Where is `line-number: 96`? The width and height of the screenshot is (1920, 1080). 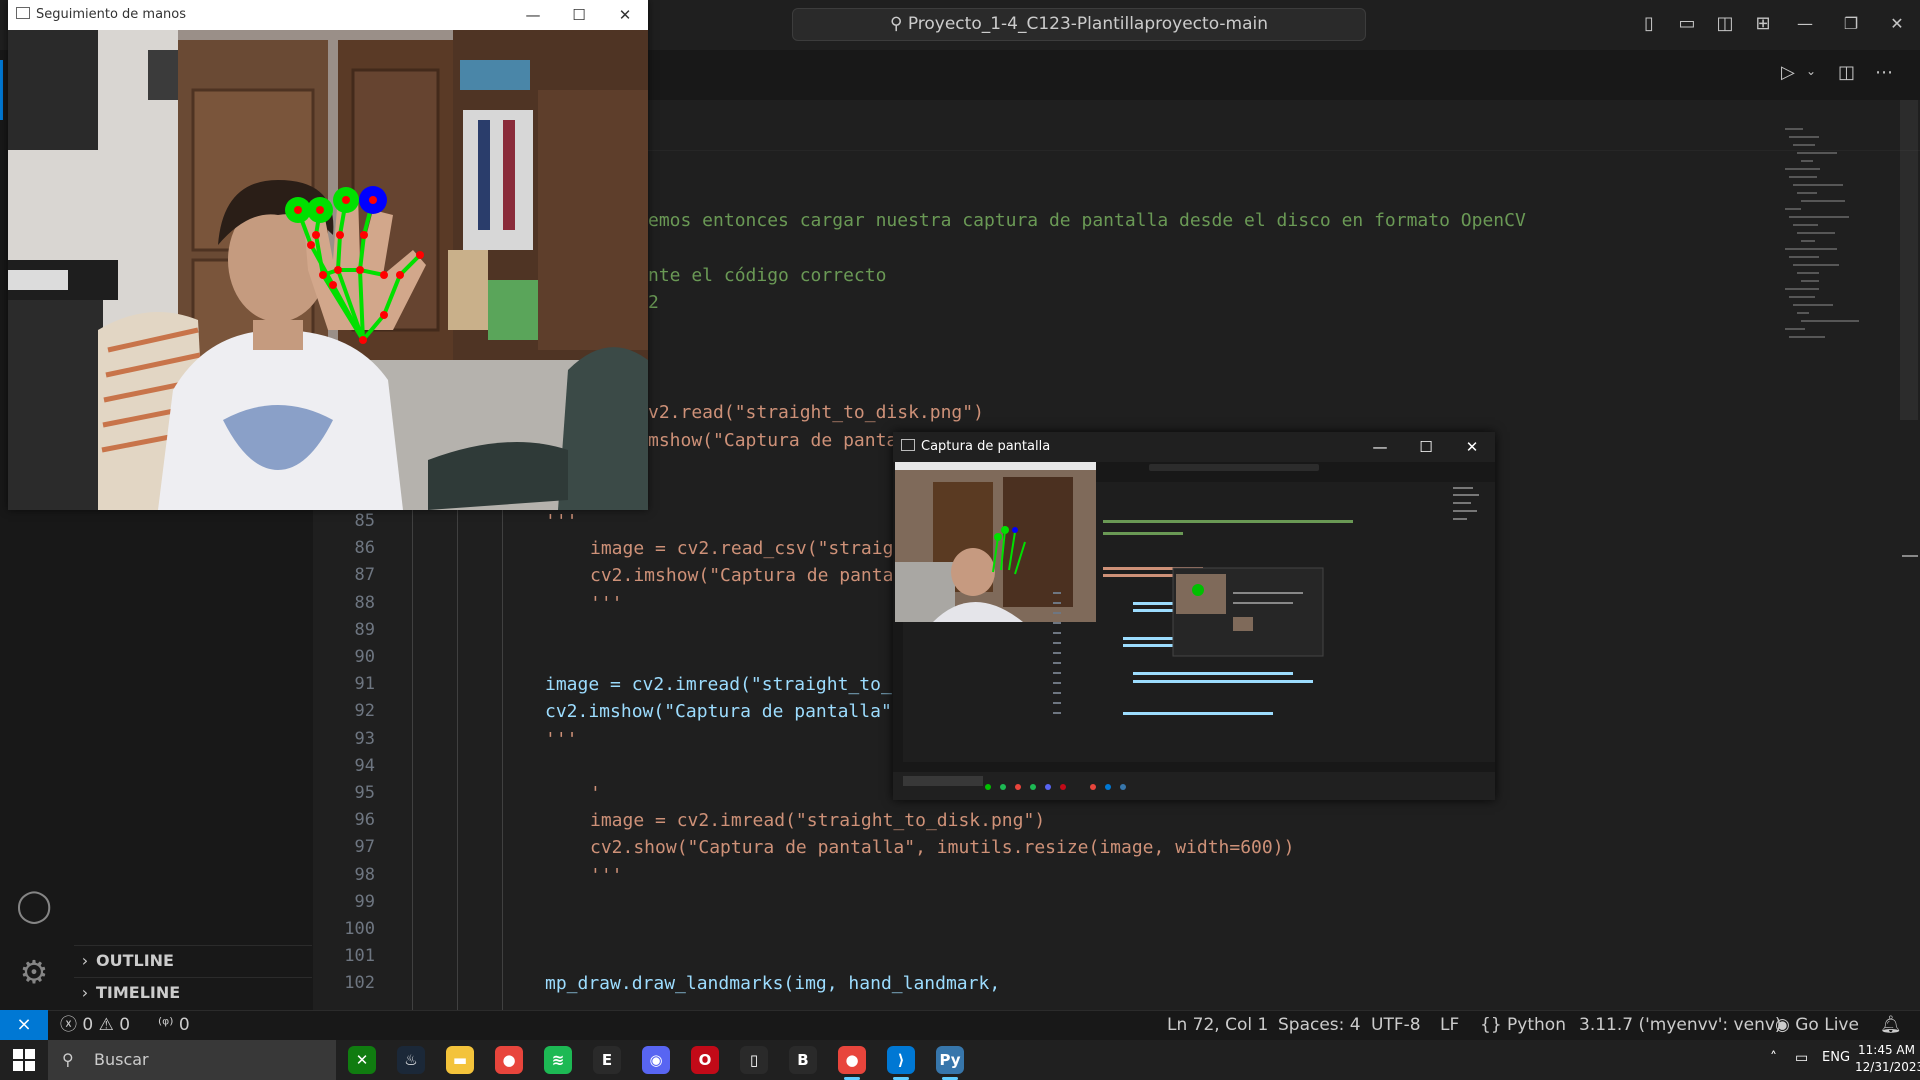
line-number: 96 is located at coordinates (364, 820).